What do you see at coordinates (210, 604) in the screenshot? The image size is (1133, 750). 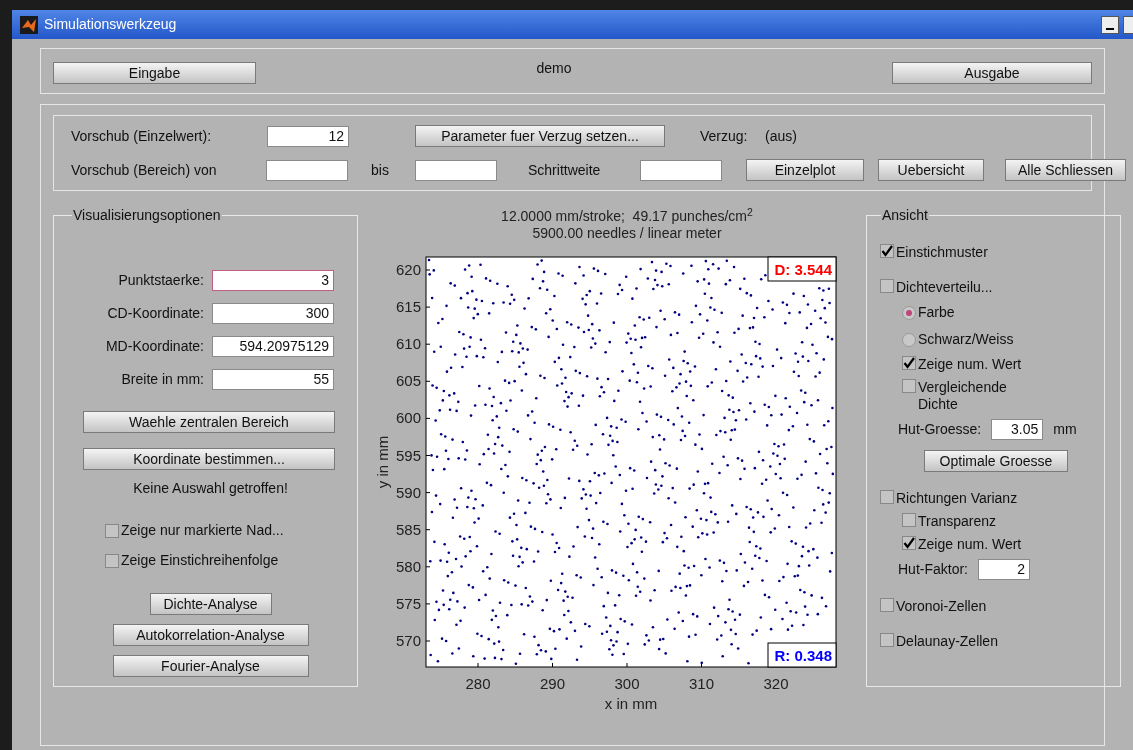 I see `push-button: Dichte-Analyse` at bounding box center [210, 604].